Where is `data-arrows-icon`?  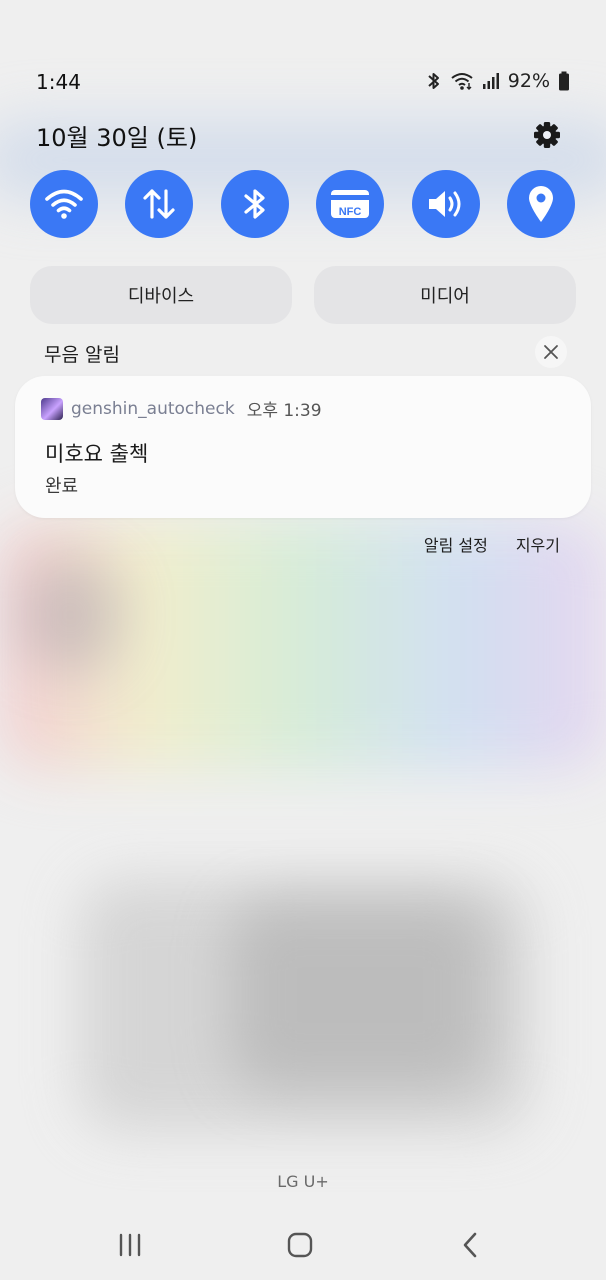 data-arrows-icon is located at coordinates (159, 204).